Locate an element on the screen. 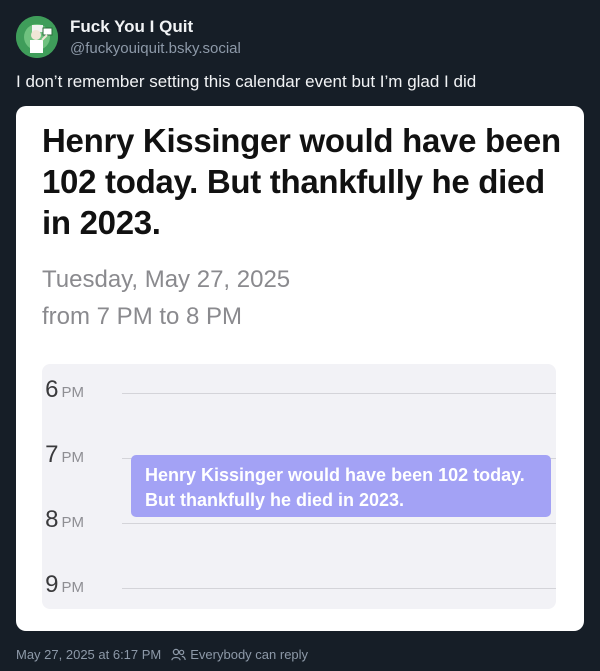 The height and width of the screenshot is (671, 600). hour-label: 7 PM is located at coordinates (64, 455).